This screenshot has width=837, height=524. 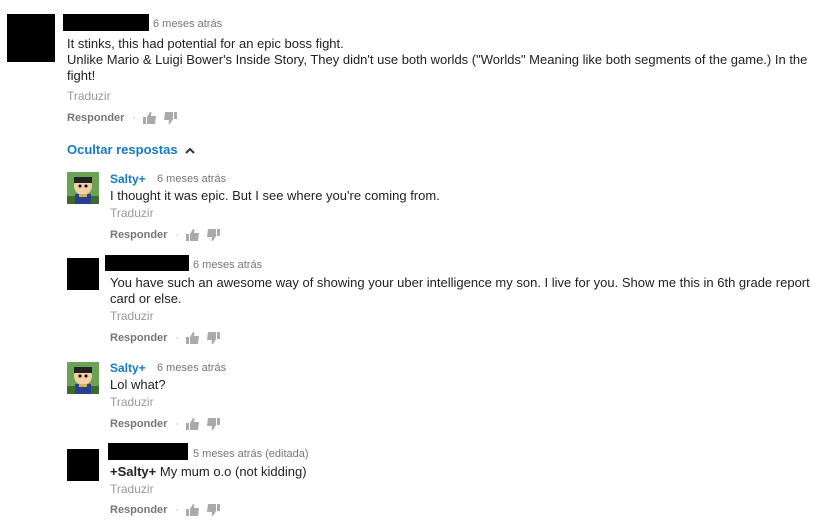 What do you see at coordinates (187, 24) in the screenshot?
I see `comment-timestamp: 6 meses atrás` at bounding box center [187, 24].